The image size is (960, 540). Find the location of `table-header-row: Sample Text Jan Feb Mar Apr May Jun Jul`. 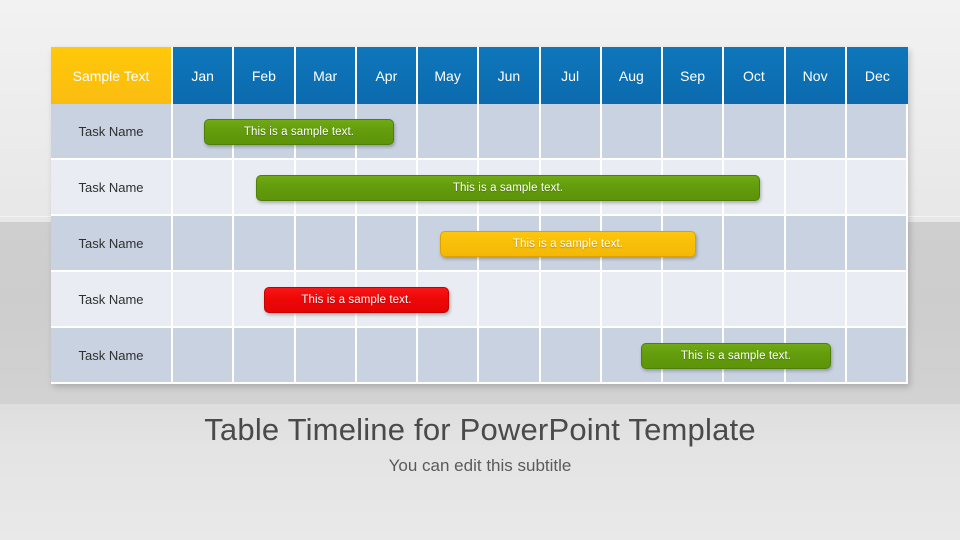

table-header-row: Sample Text Jan Feb Mar Apr May Jun Jul is located at coordinates (479, 75).